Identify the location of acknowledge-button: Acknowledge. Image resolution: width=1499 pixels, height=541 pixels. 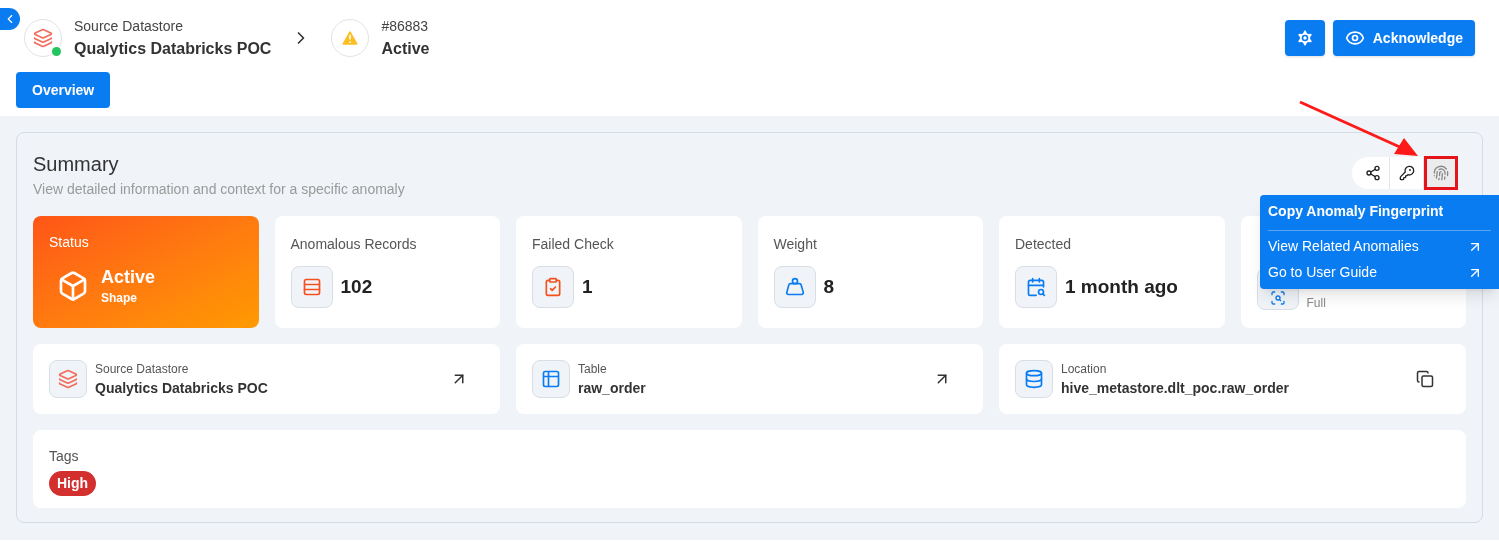
(1403, 38).